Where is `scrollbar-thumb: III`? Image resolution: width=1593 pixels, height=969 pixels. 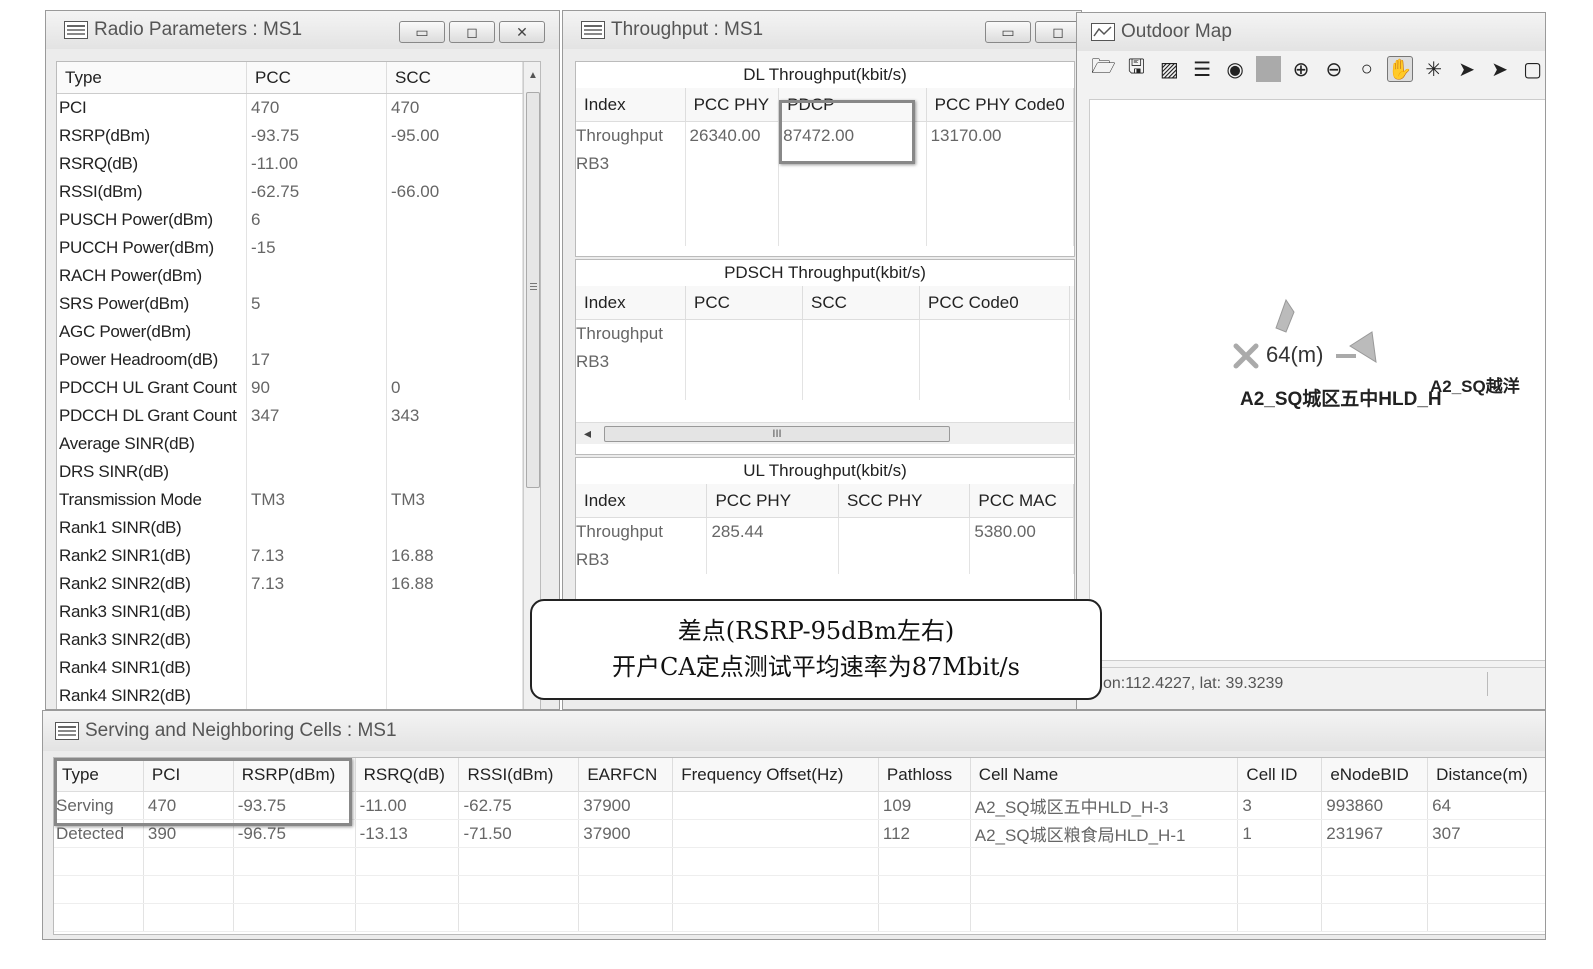
scrollbar-thumb: III is located at coordinates (777, 434).